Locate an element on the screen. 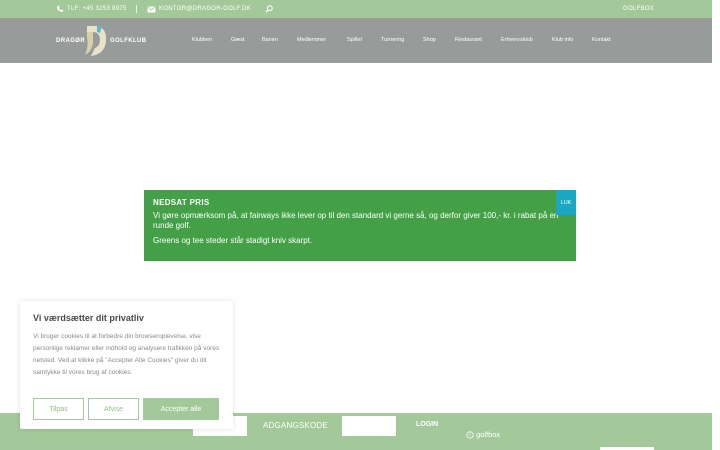  password-label: ADGANGSKODE is located at coordinates (295, 425).